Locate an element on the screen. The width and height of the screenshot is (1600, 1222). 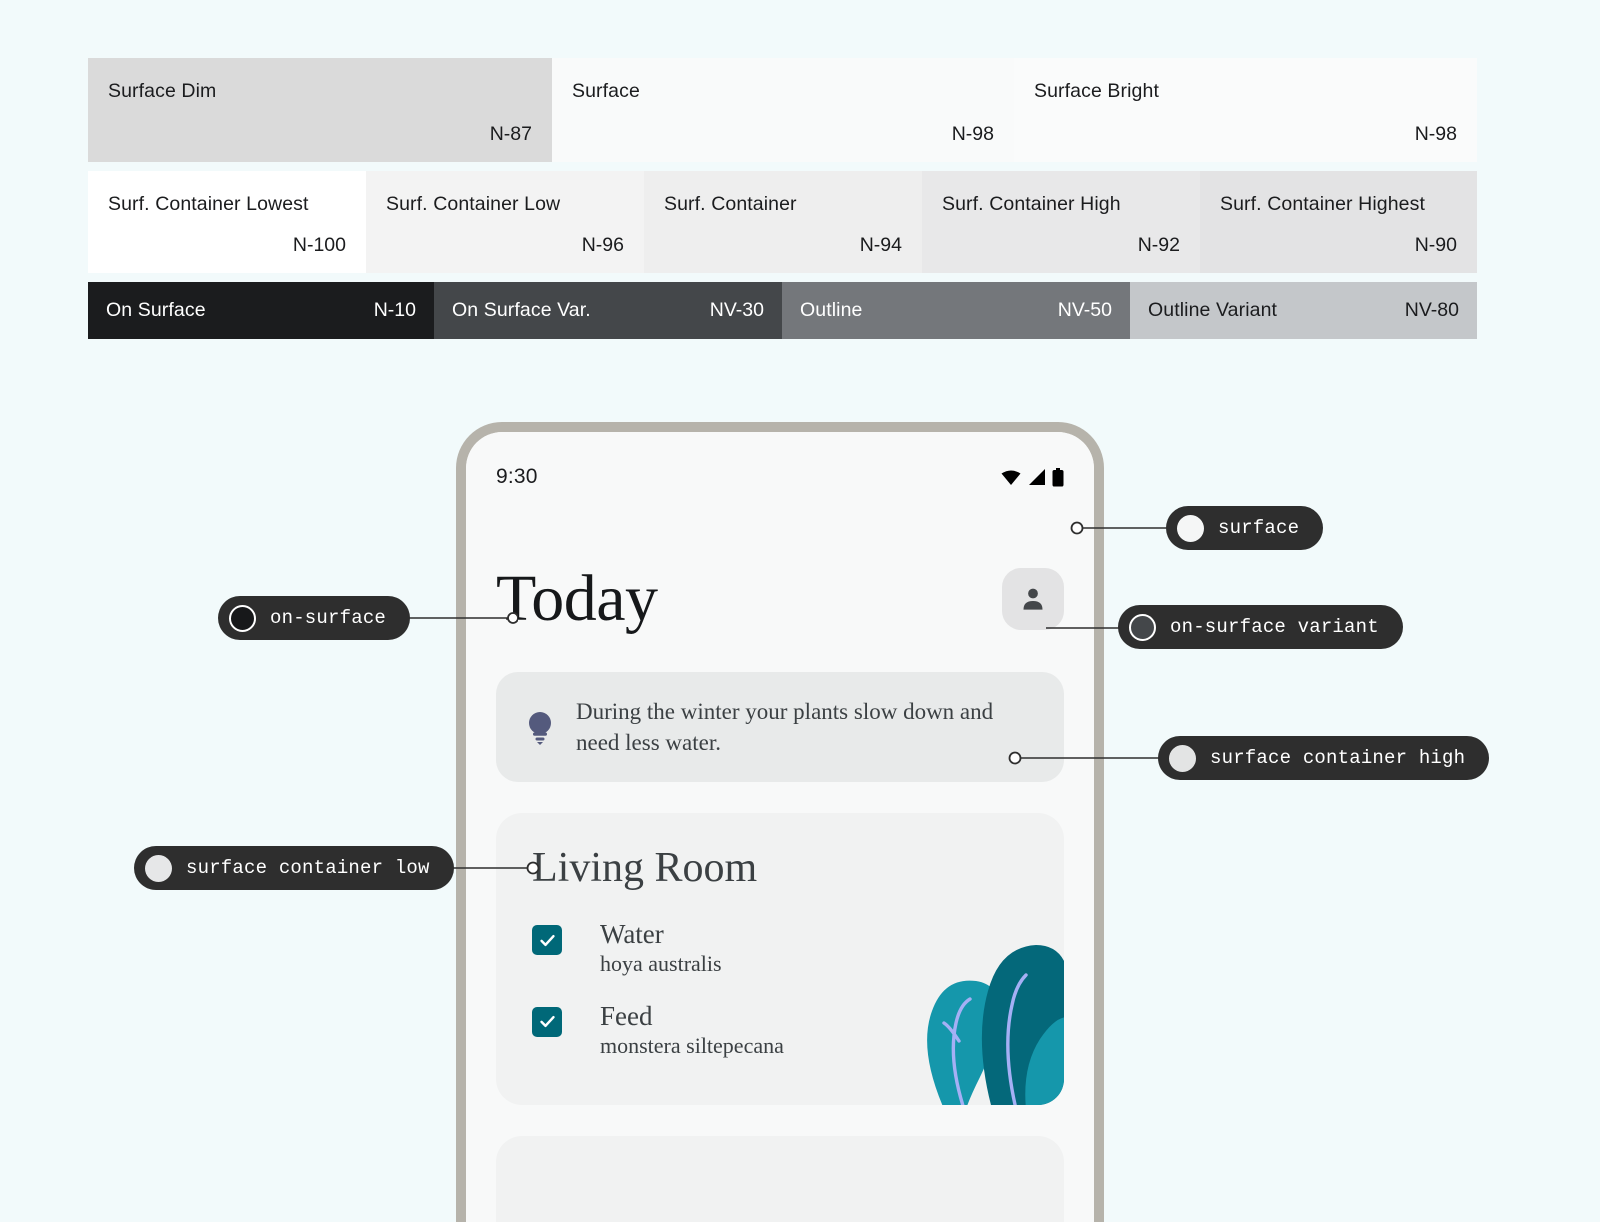
swatch-surface-container-high: Surf. Container High N-92 is located at coordinates (1061, 222).